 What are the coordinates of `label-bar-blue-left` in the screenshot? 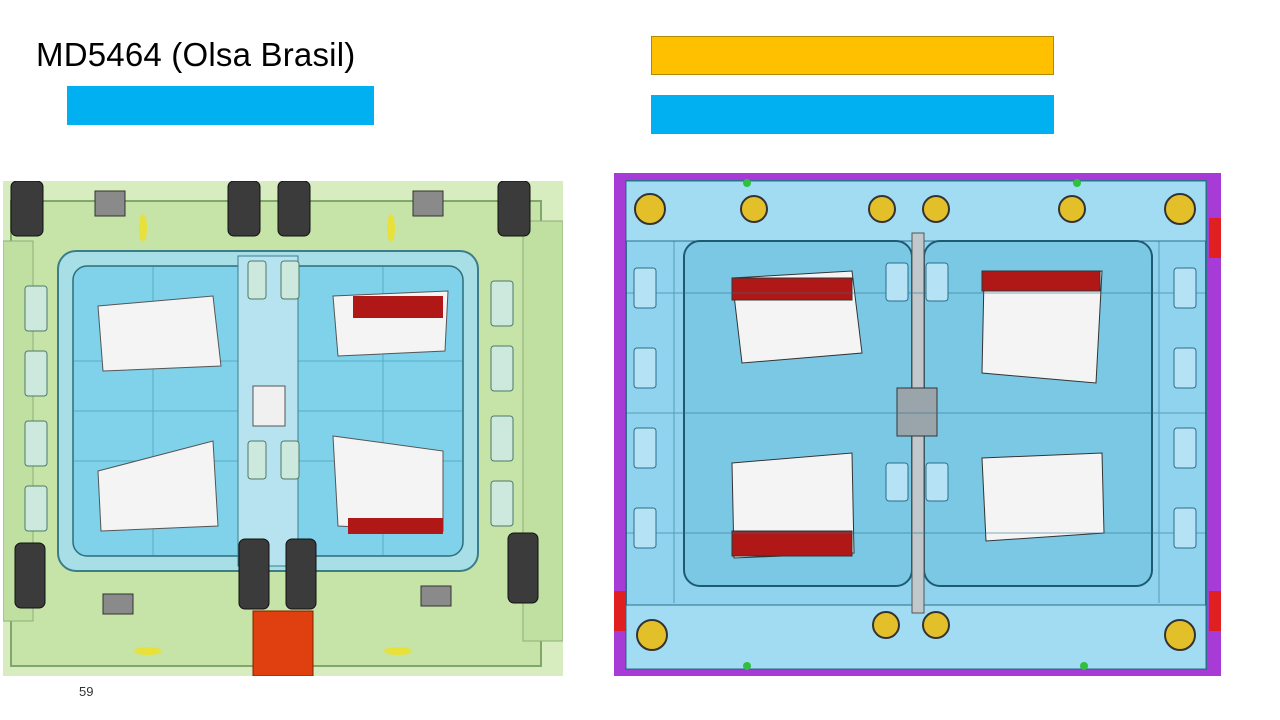 It's located at (220, 105).